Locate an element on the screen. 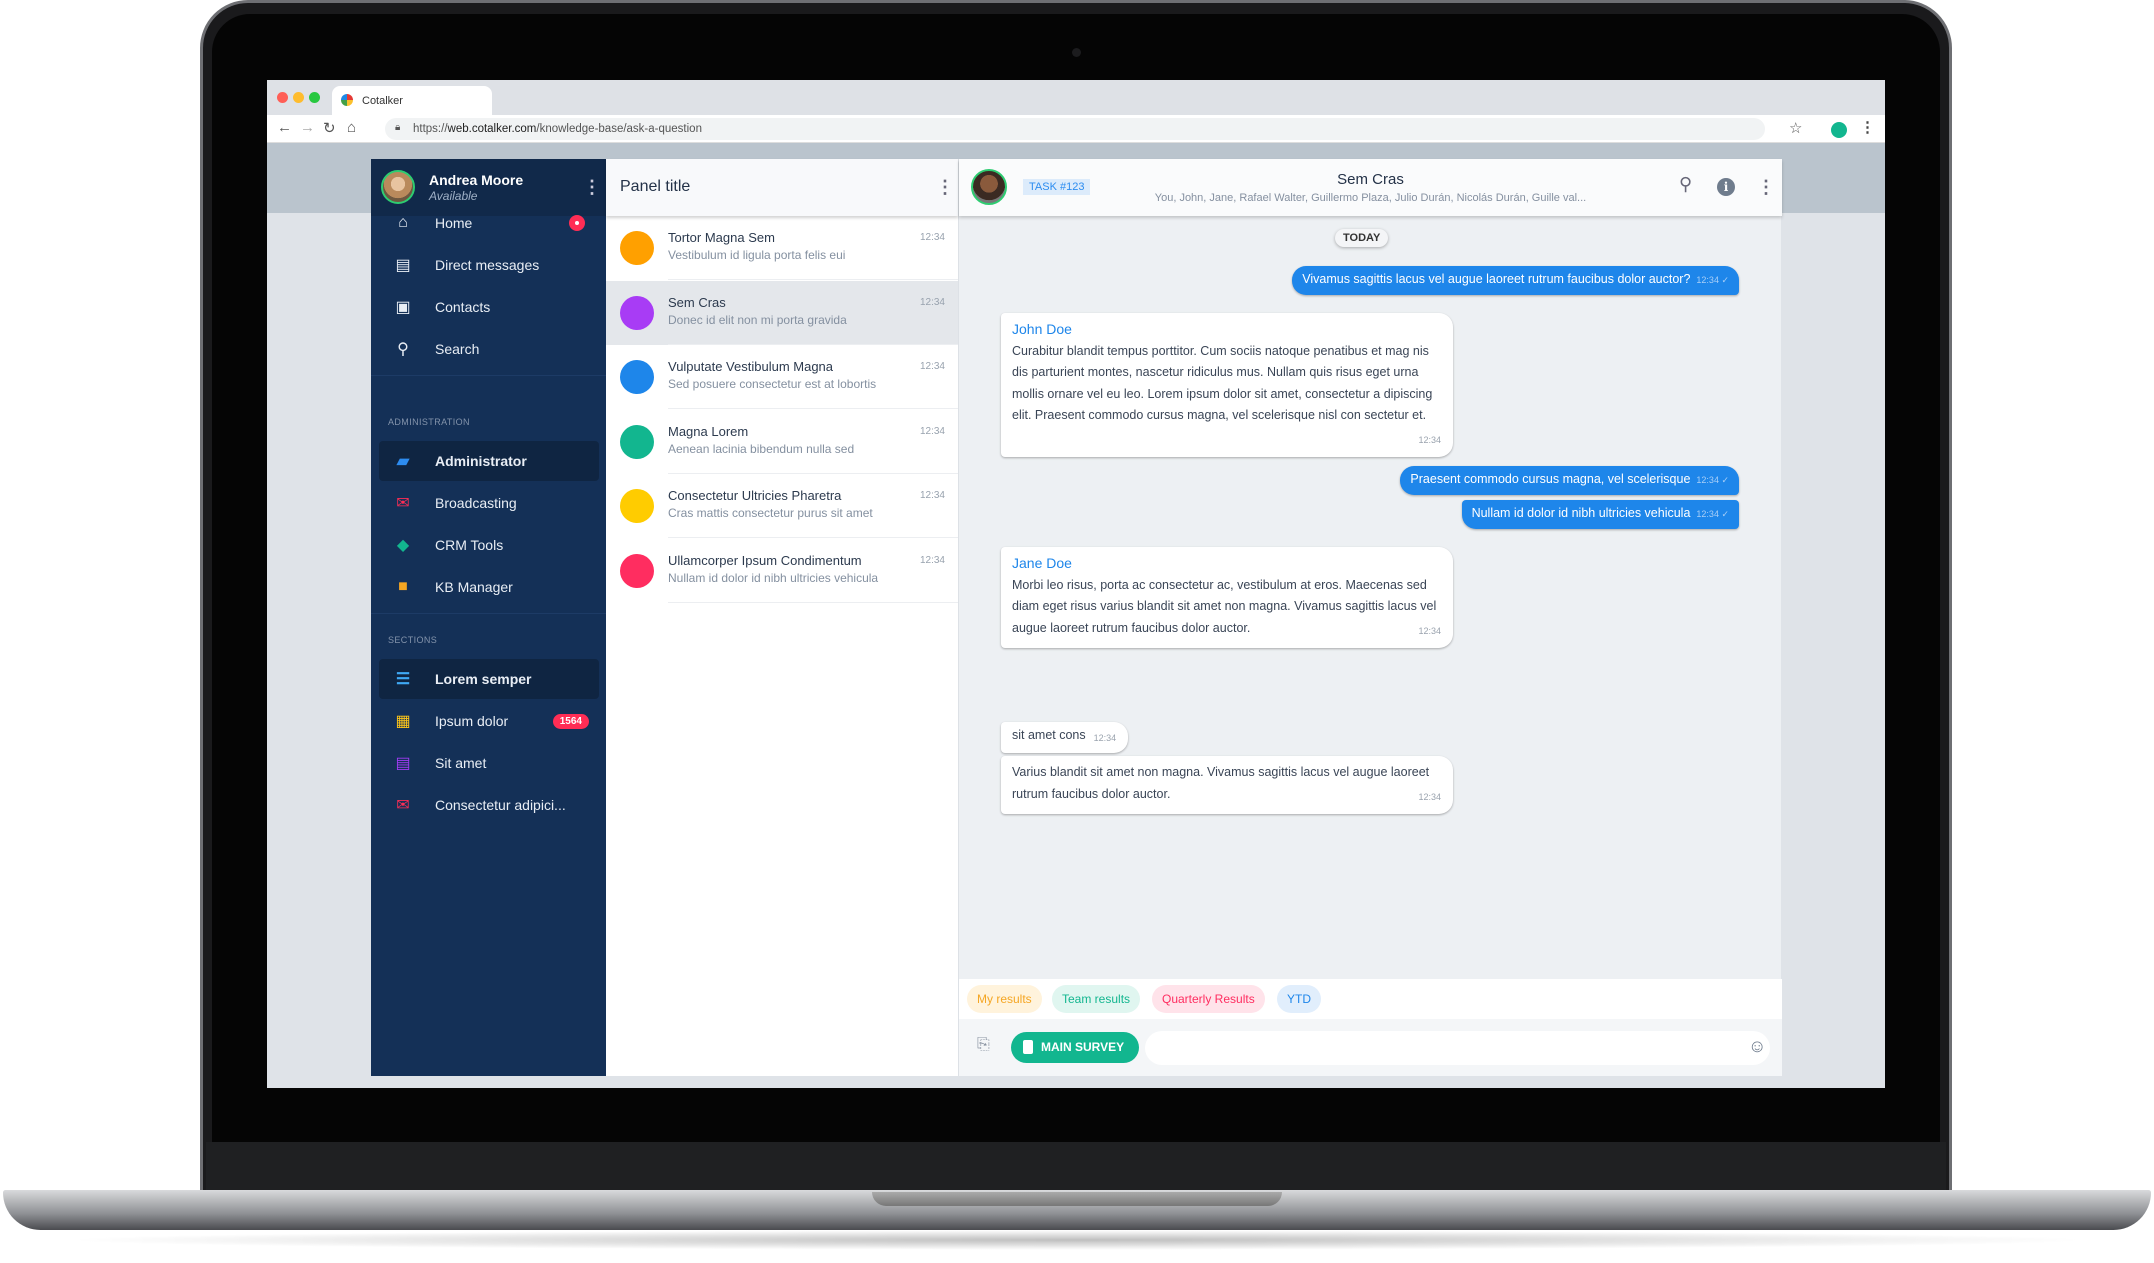 The height and width of the screenshot is (1263, 2154). sidebar-item-label: Search is located at coordinates (457, 349).